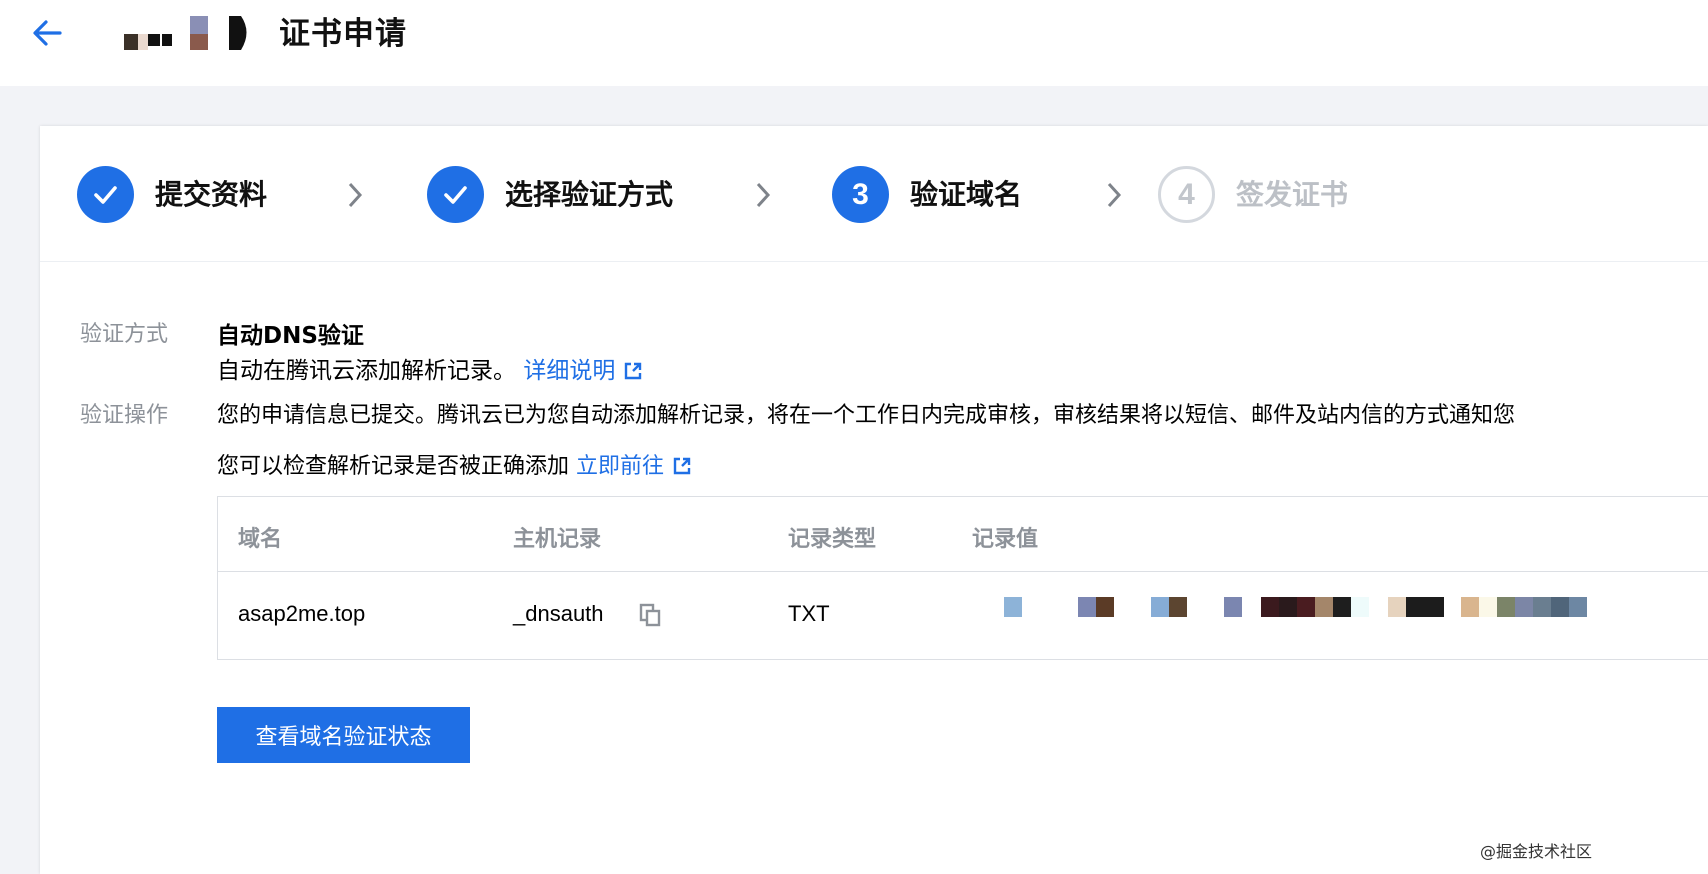  I want to click on step-choose-method: 选择验证方式, so click(567, 195).